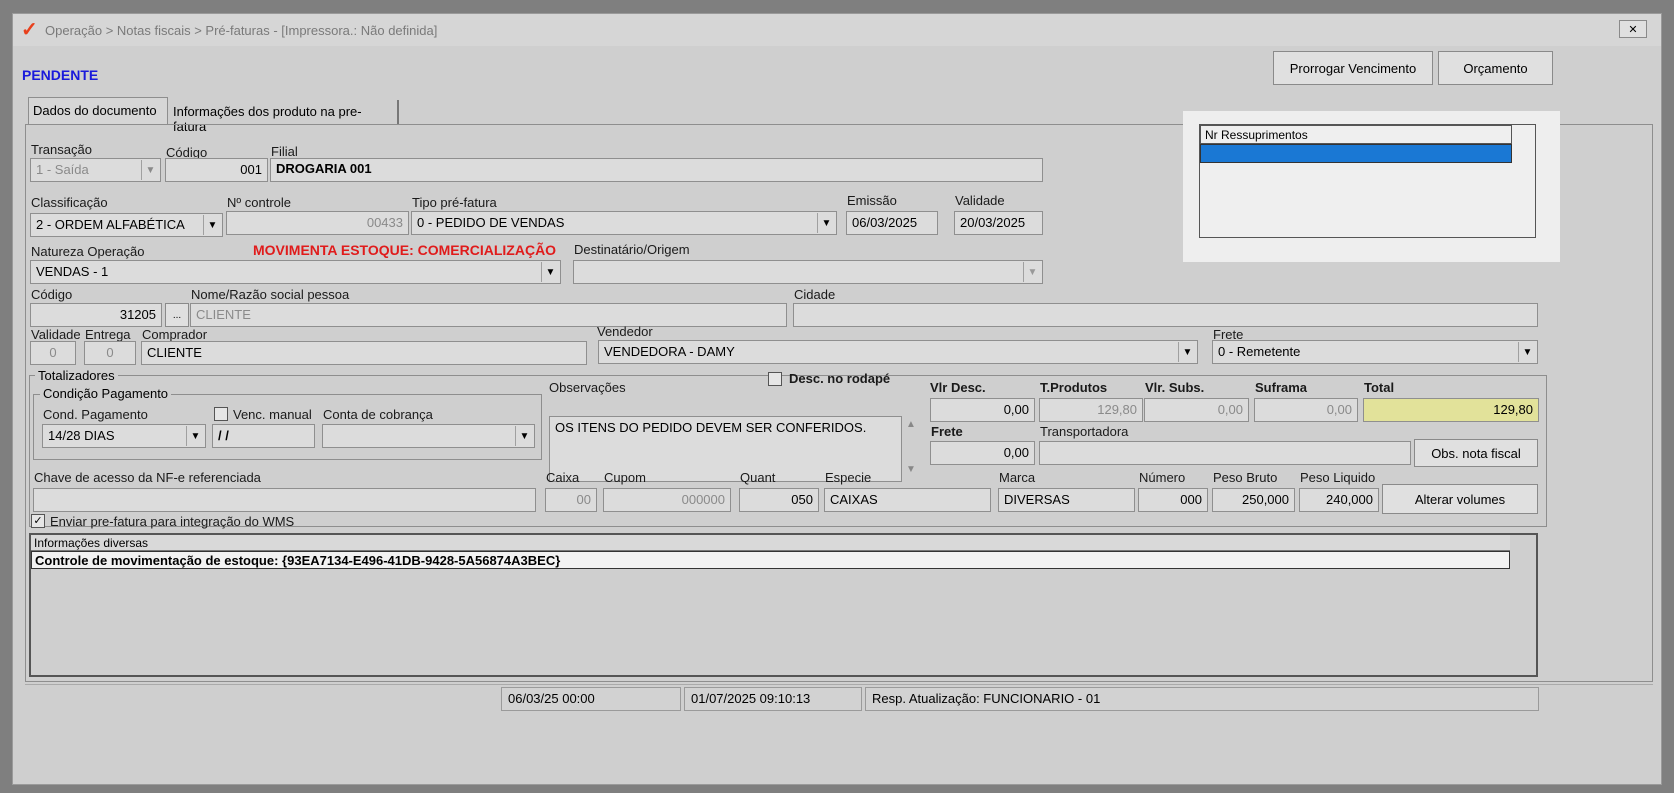 This screenshot has width=1674, height=793. What do you see at coordinates (1196, 410) in the screenshot?
I see `vlr-subs-field: 0,00` at bounding box center [1196, 410].